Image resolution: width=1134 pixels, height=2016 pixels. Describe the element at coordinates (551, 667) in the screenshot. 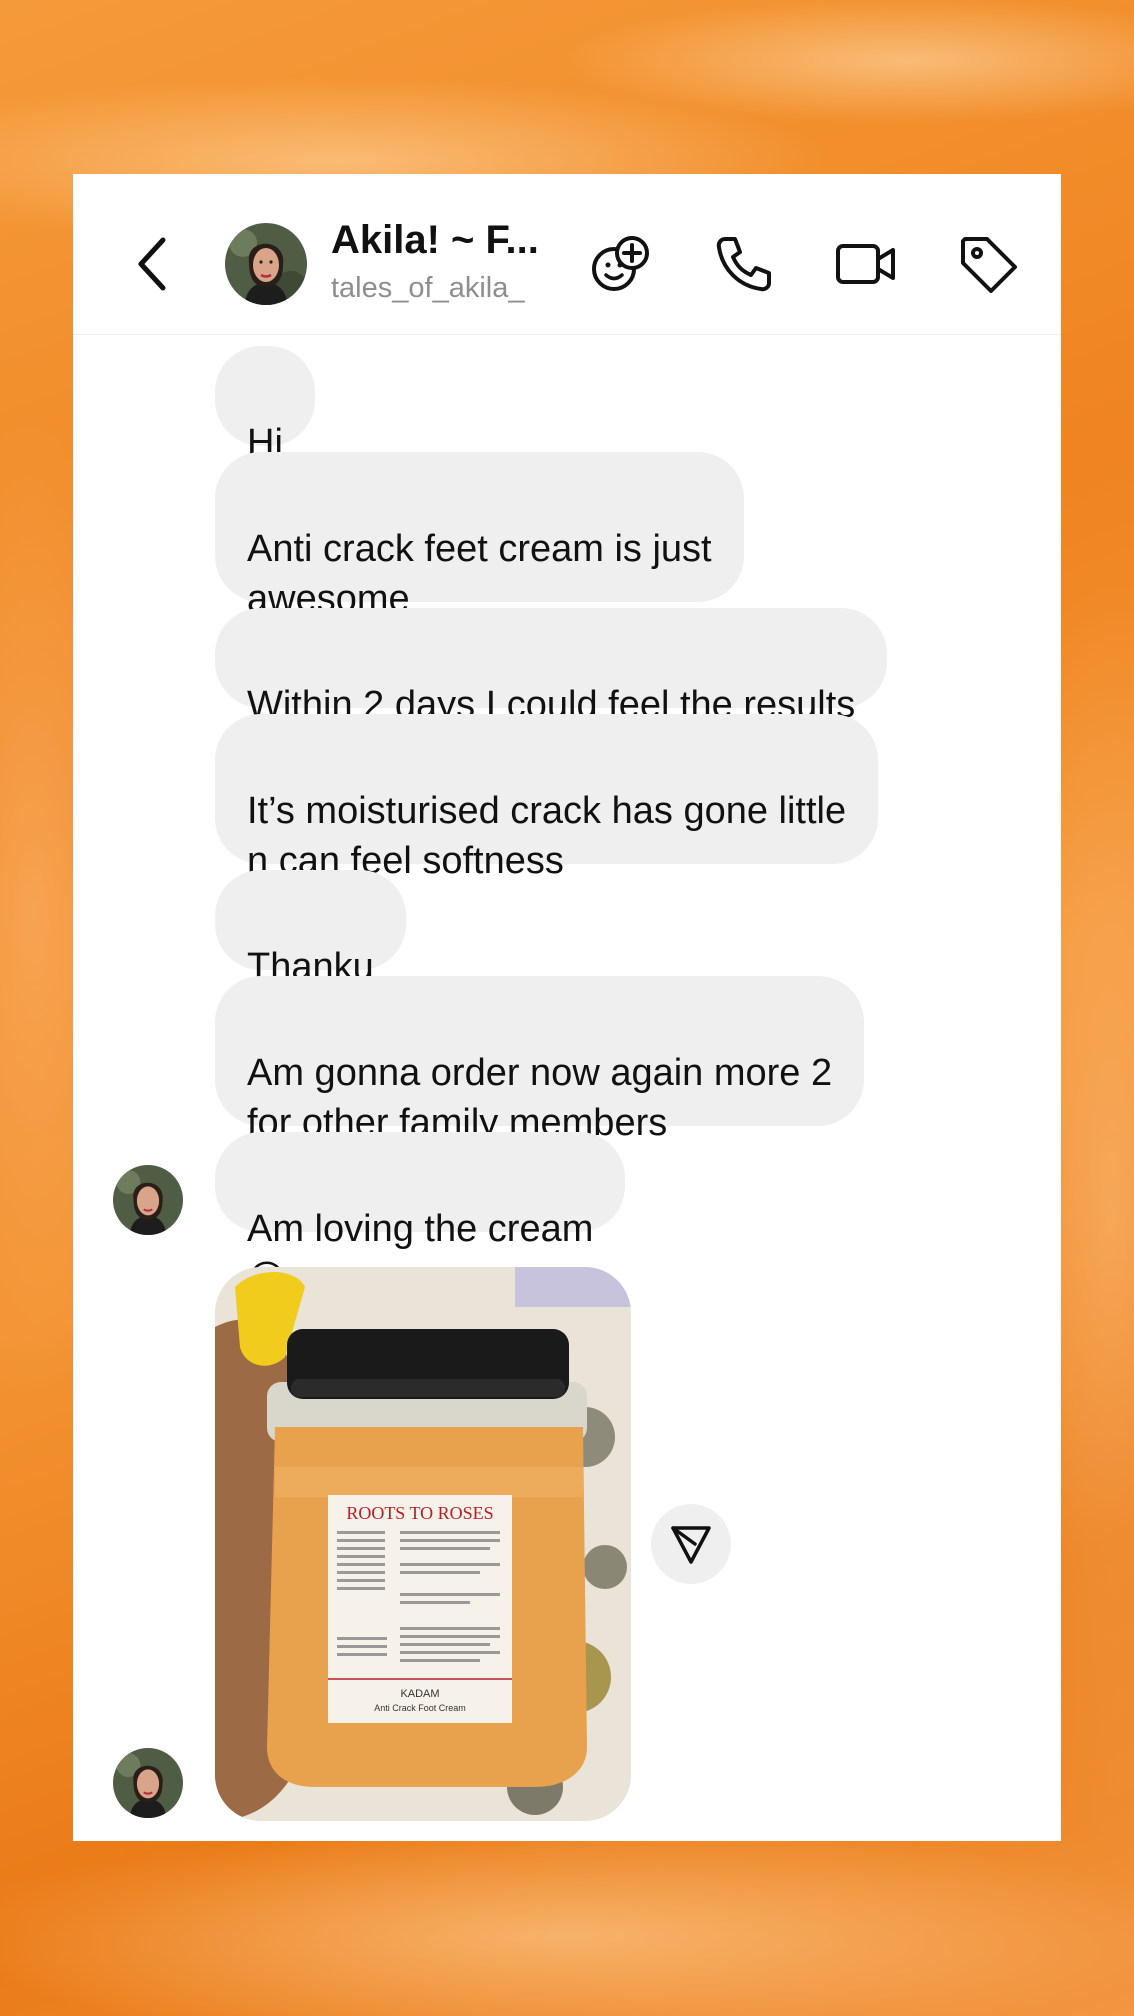

I see `message-bubble: Within 2 days I could feel the results` at that location.